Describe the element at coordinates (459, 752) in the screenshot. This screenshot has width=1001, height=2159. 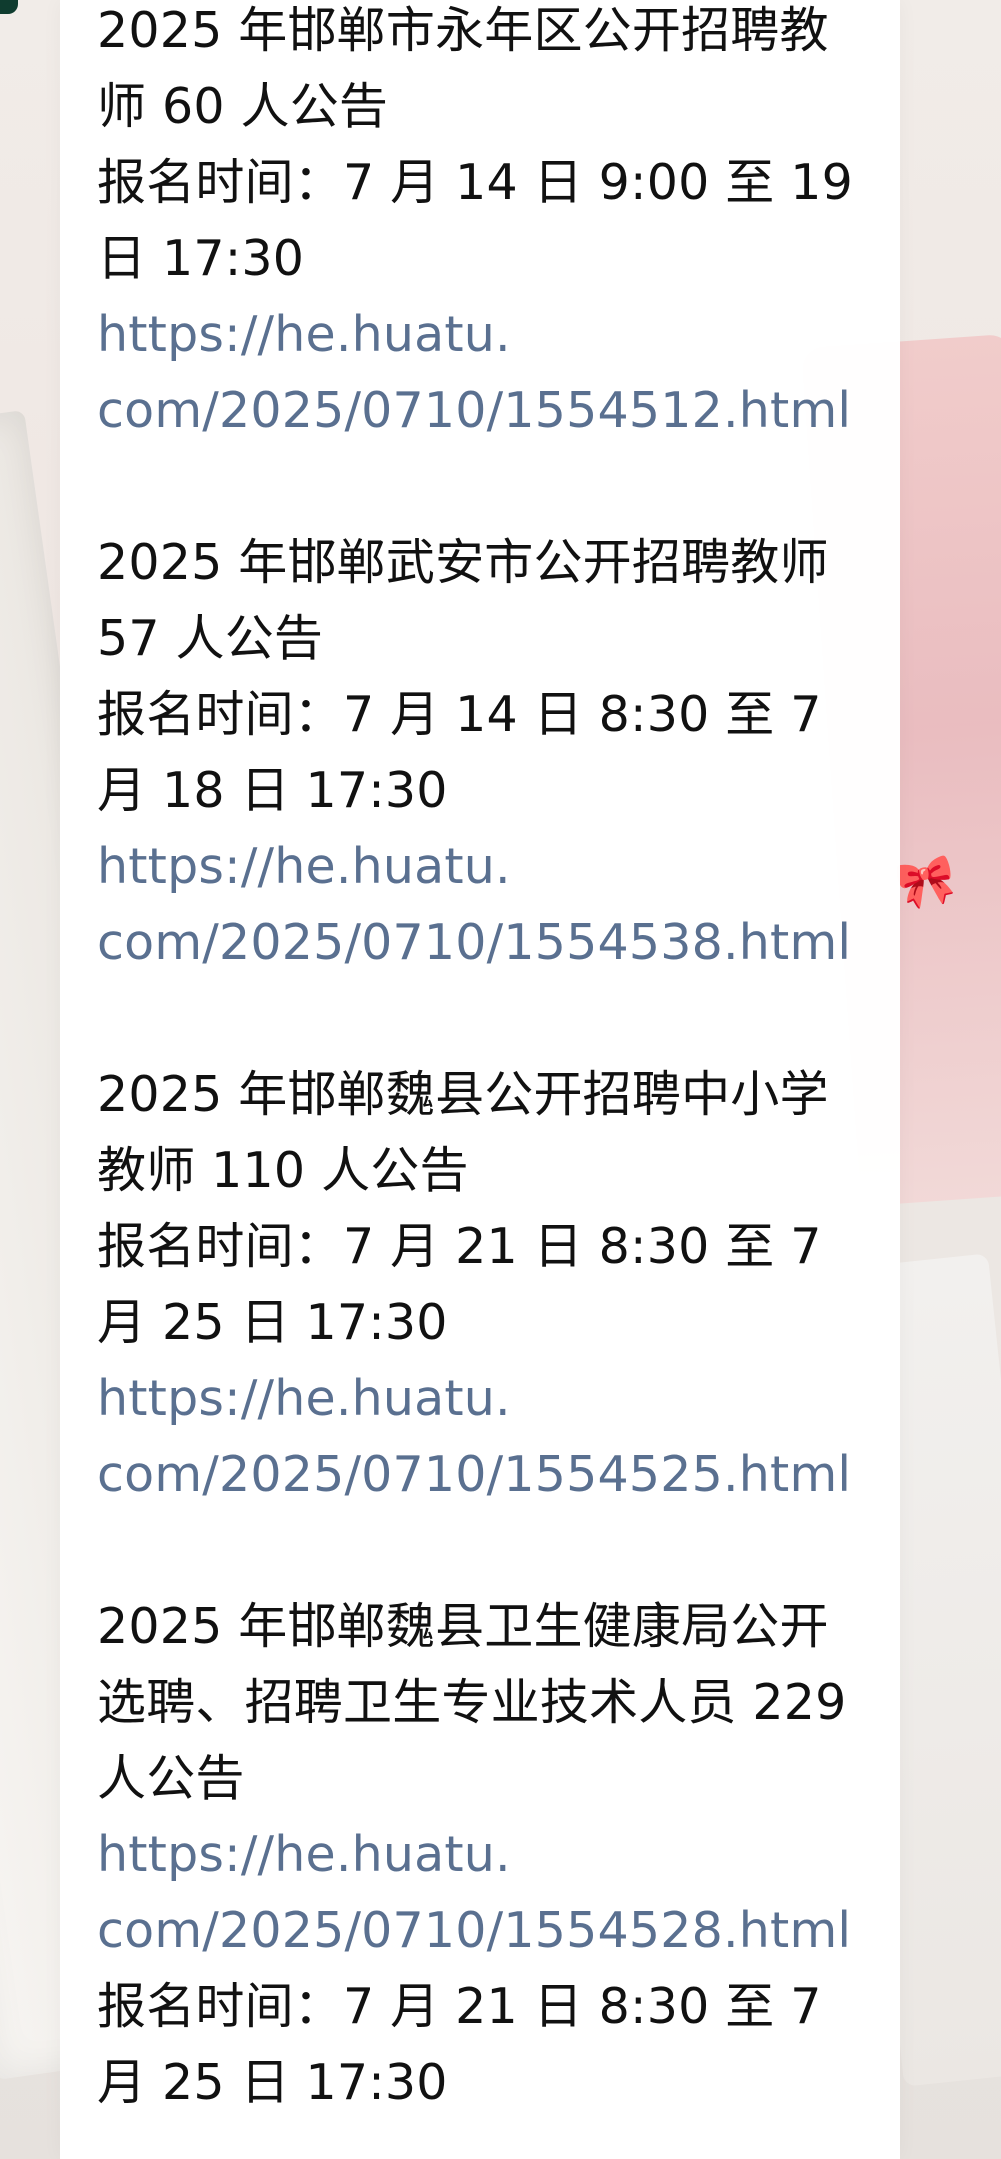
I see `registration-time: 报名时间：7 月 14 日 8:30 至 7 月 18 日 17:30` at that location.